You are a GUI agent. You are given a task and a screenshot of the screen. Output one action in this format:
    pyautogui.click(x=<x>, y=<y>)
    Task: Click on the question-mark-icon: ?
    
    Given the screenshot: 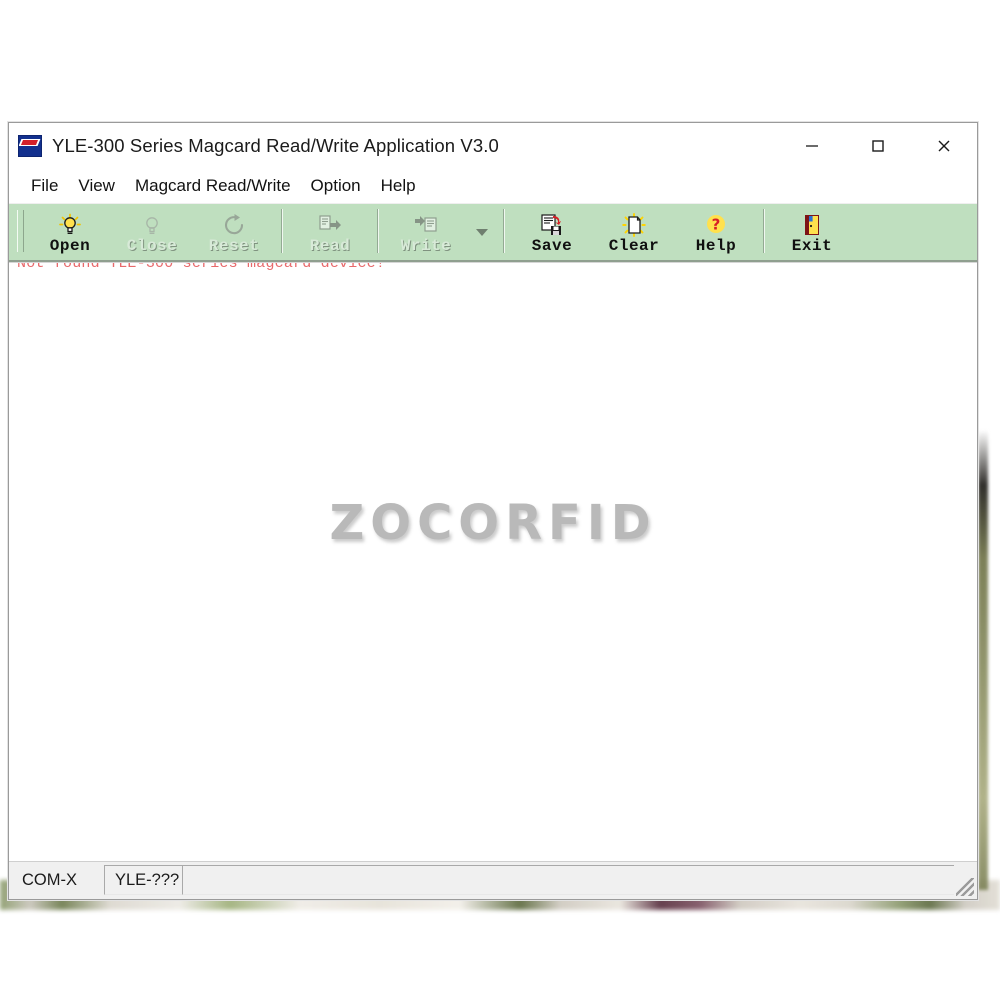 What is the action you would take?
    pyautogui.click(x=716, y=225)
    